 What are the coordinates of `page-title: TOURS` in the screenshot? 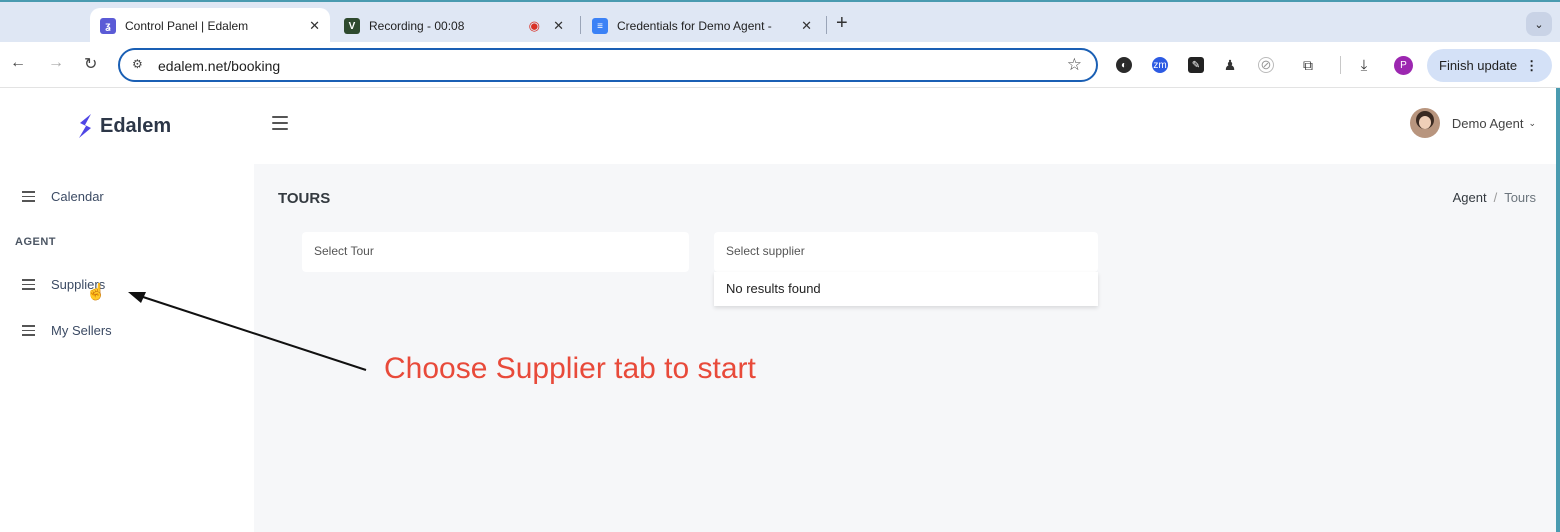 It's located at (304, 198).